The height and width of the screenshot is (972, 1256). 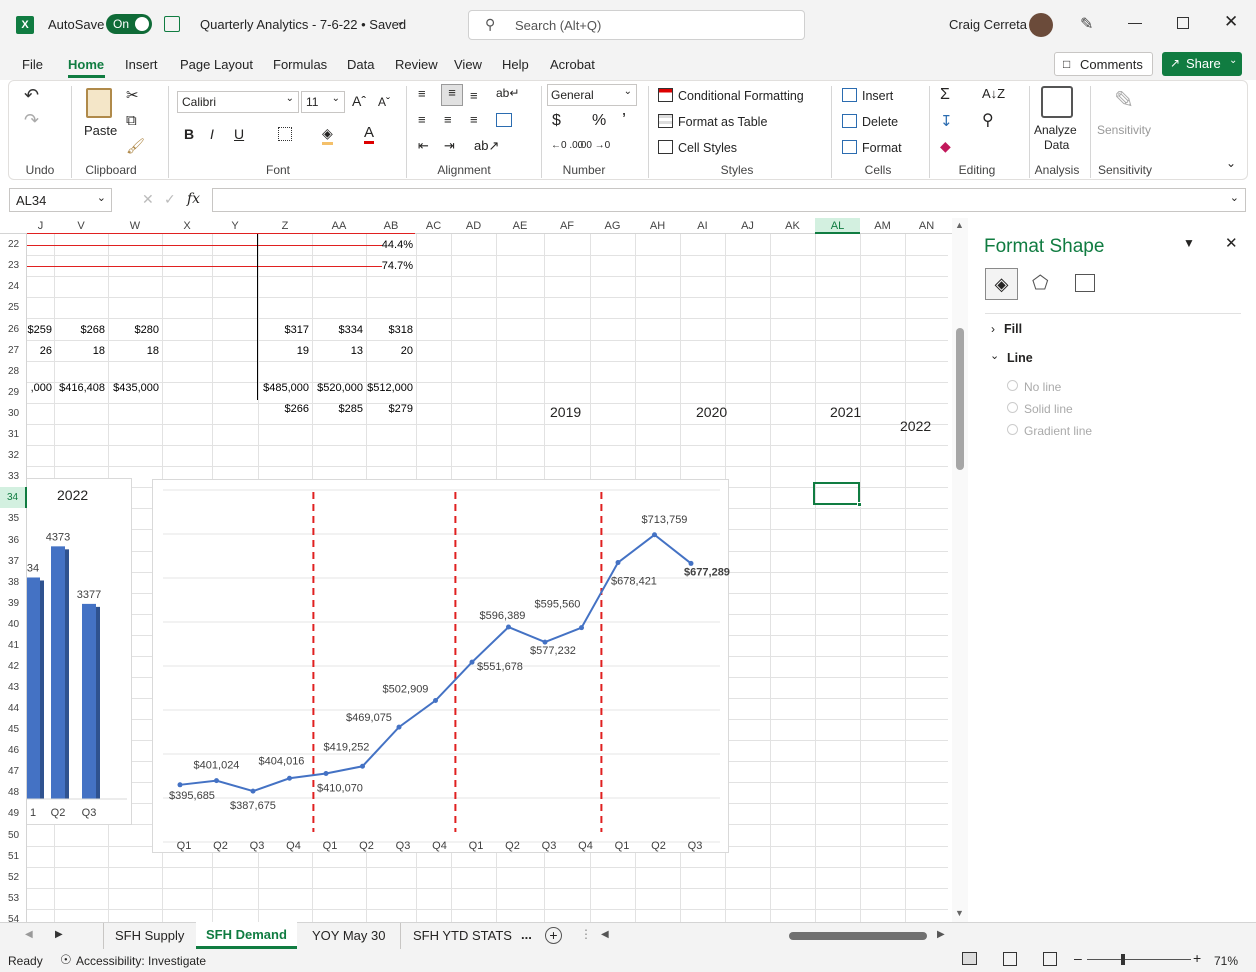 What do you see at coordinates (148, 199) in the screenshot?
I see `cancel-formula-icon: ✕` at bounding box center [148, 199].